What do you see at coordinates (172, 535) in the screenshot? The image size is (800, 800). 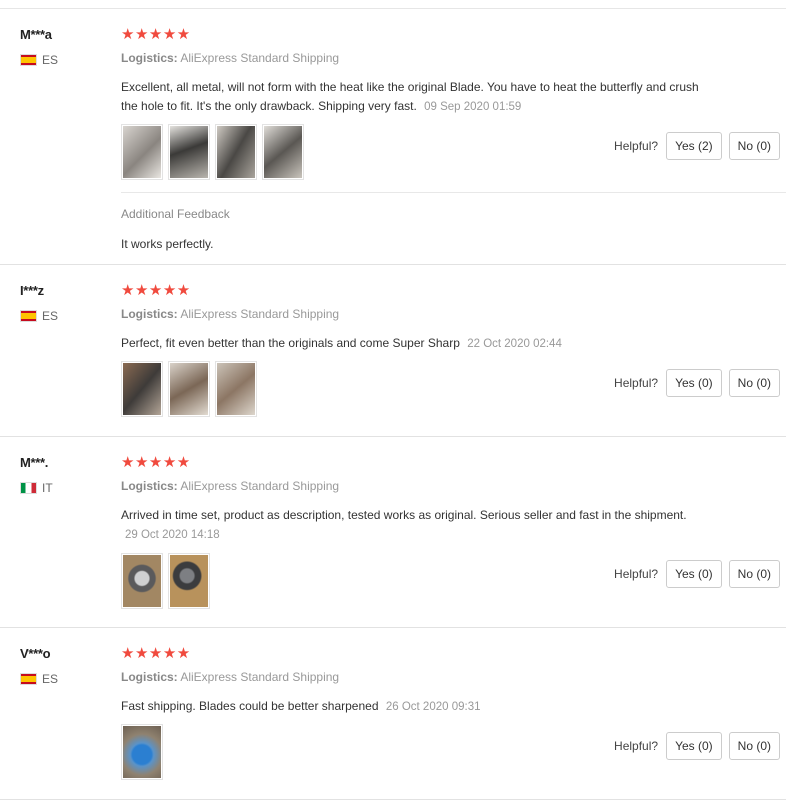 I see `review-date: 29 Oct 2020 14:18` at bounding box center [172, 535].